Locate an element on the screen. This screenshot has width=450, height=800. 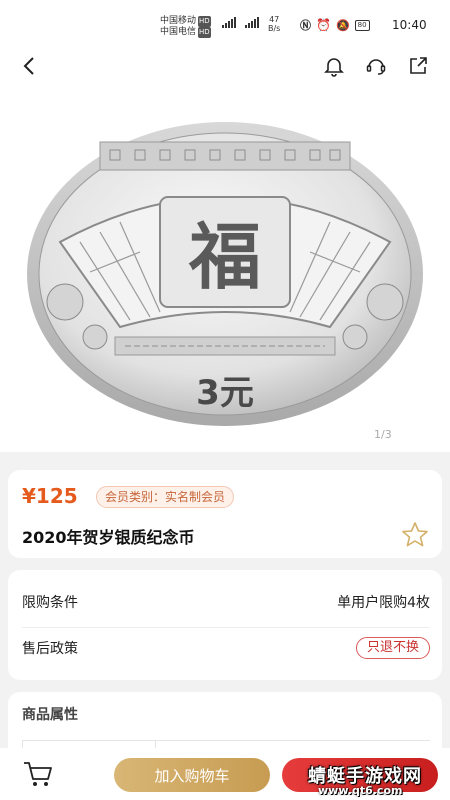
purchase-limit-row: 限购条件 单用户限购4枚 is located at coordinates (226, 602).